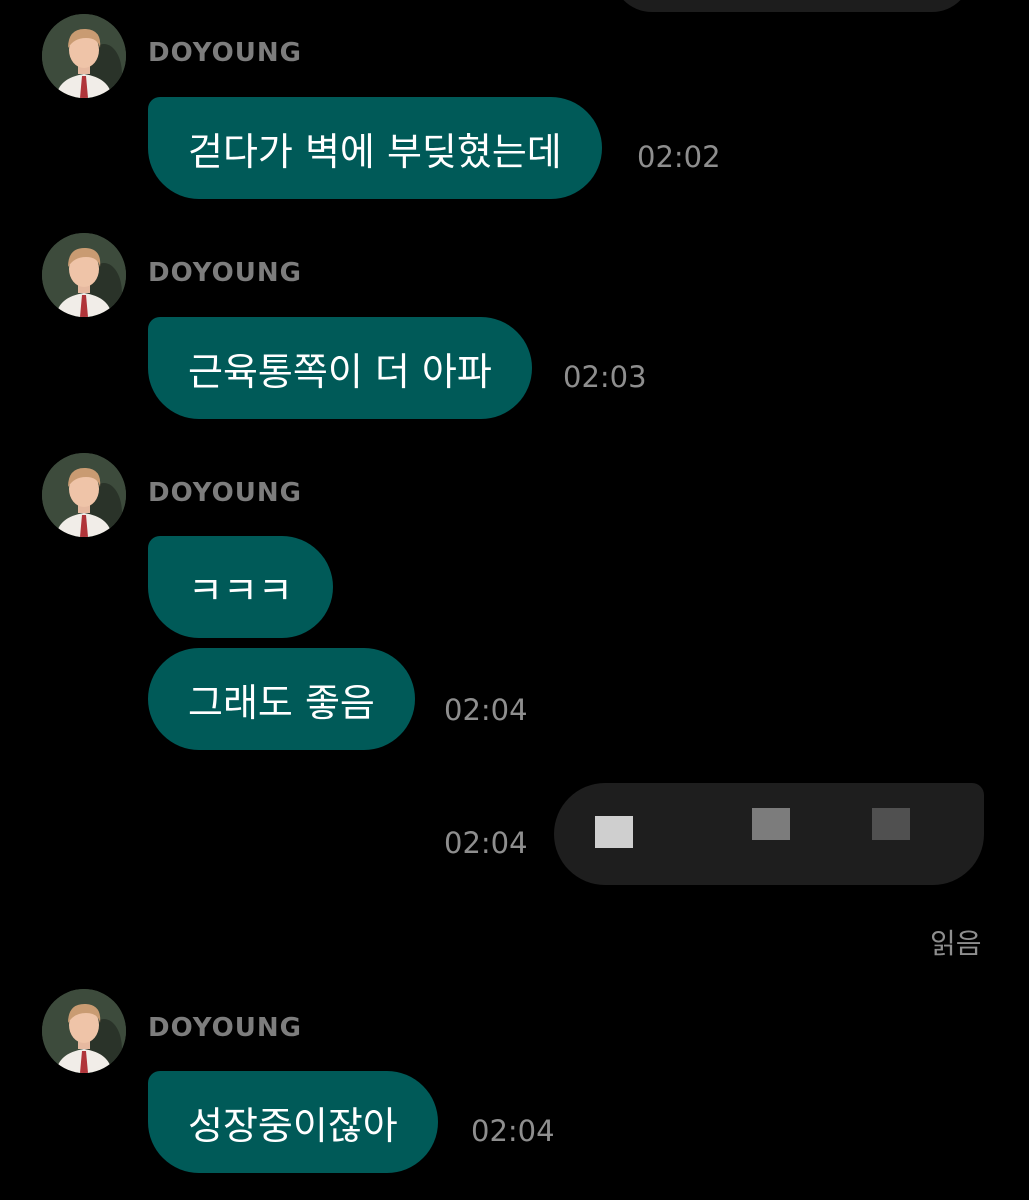 Image resolution: width=1029 pixels, height=1200 pixels. I want to click on read-status: 읽음, so click(956, 943).